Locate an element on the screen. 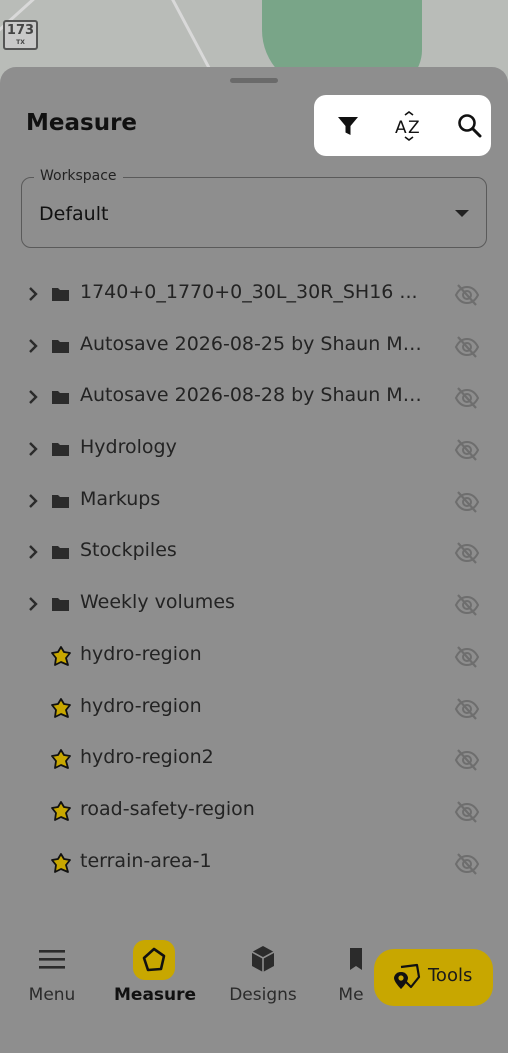 This screenshot has height=1053, width=508. item-label: hydro-region2 is located at coordinates (147, 757).